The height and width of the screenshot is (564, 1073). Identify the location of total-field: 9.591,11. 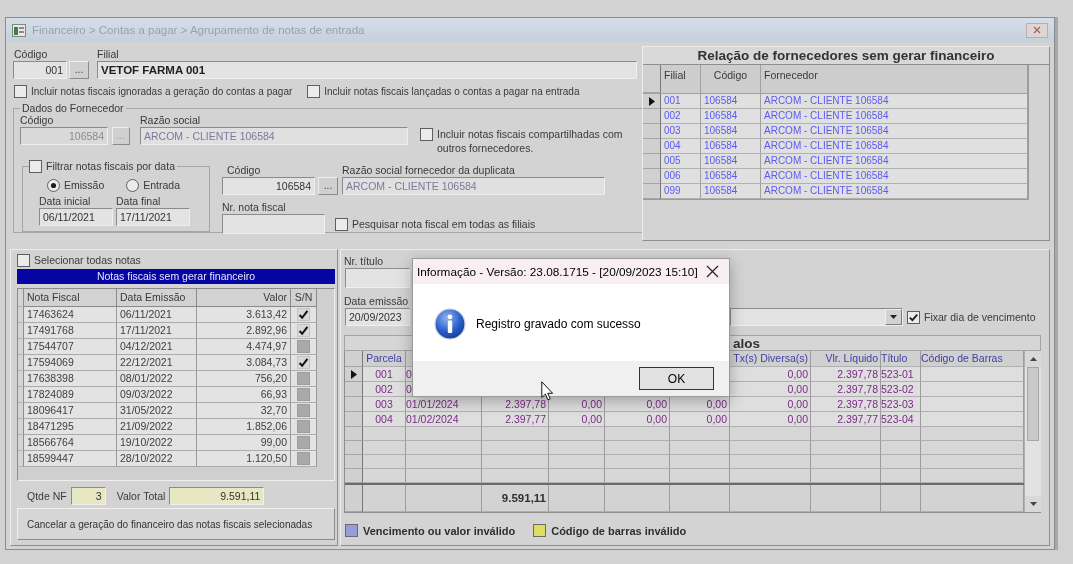
(217, 496).